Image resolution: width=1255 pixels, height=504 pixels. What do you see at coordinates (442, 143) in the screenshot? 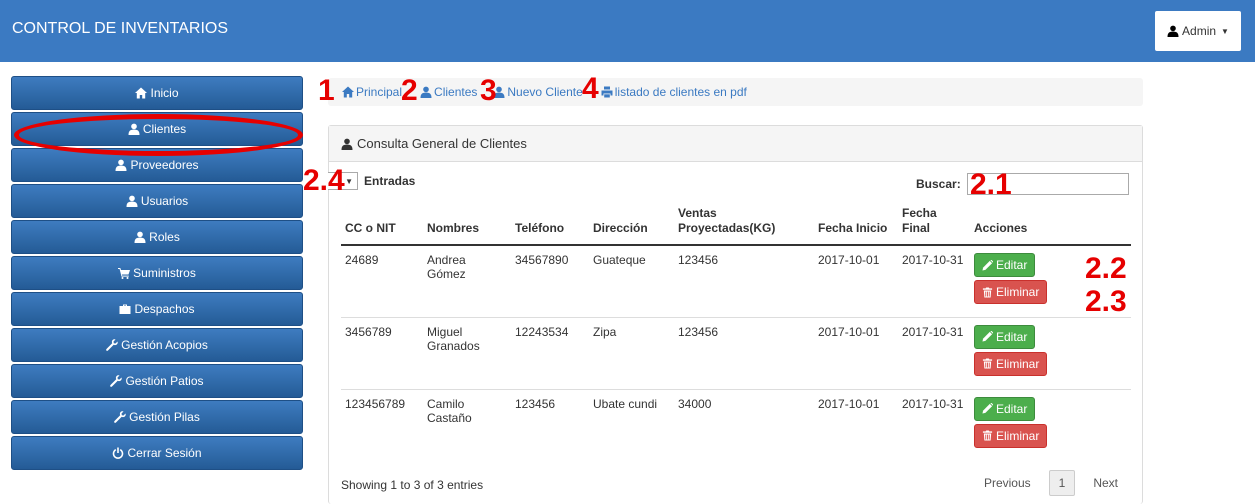
I see `panel-title: Consulta General de Clientes` at bounding box center [442, 143].